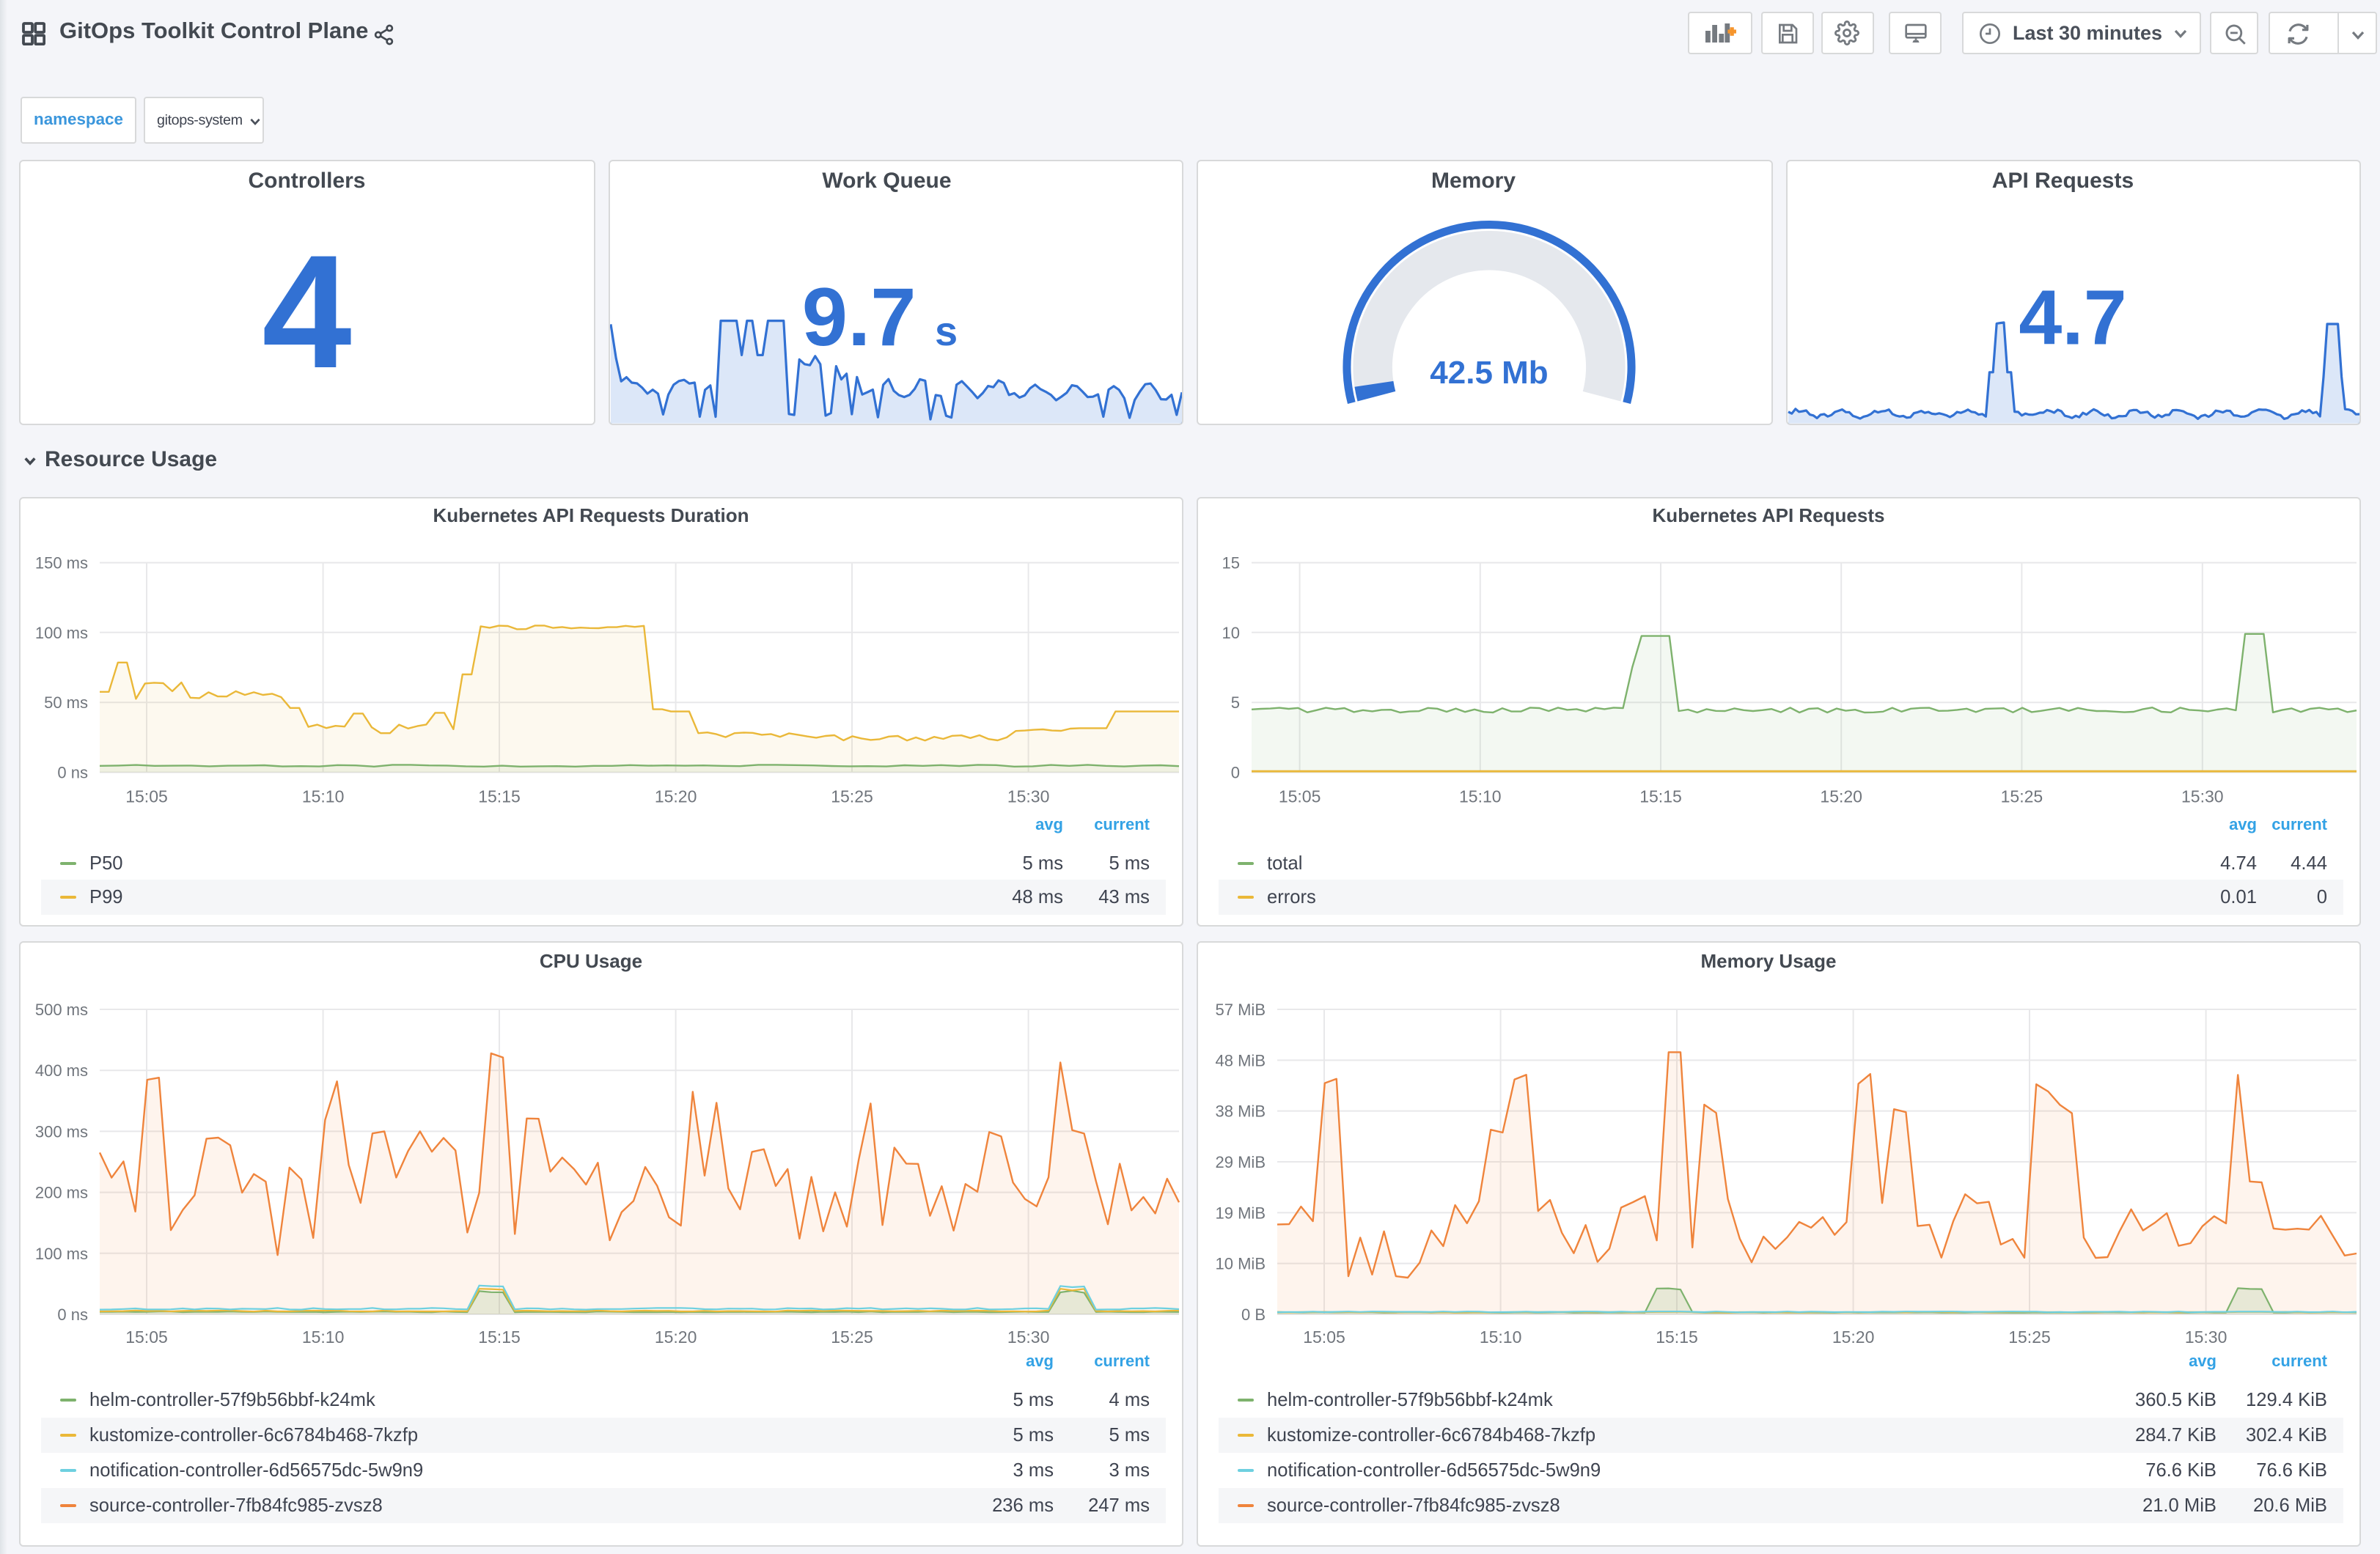  What do you see at coordinates (1241, 1212) in the screenshot?
I see `svg-text: 19 MiB` at bounding box center [1241, 1212].